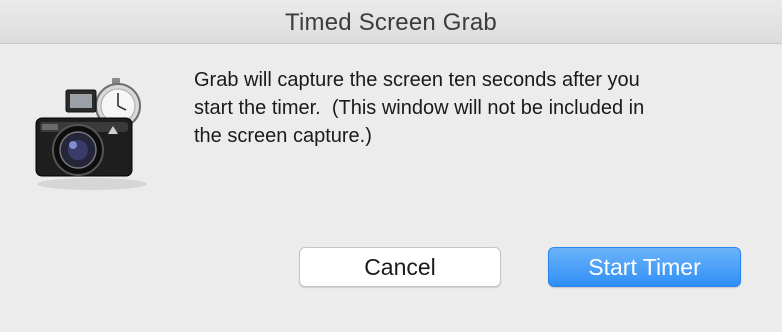 The image size is (782, 332). I want to click on title-bar: Timed Screen Grab, so click(391, 22).